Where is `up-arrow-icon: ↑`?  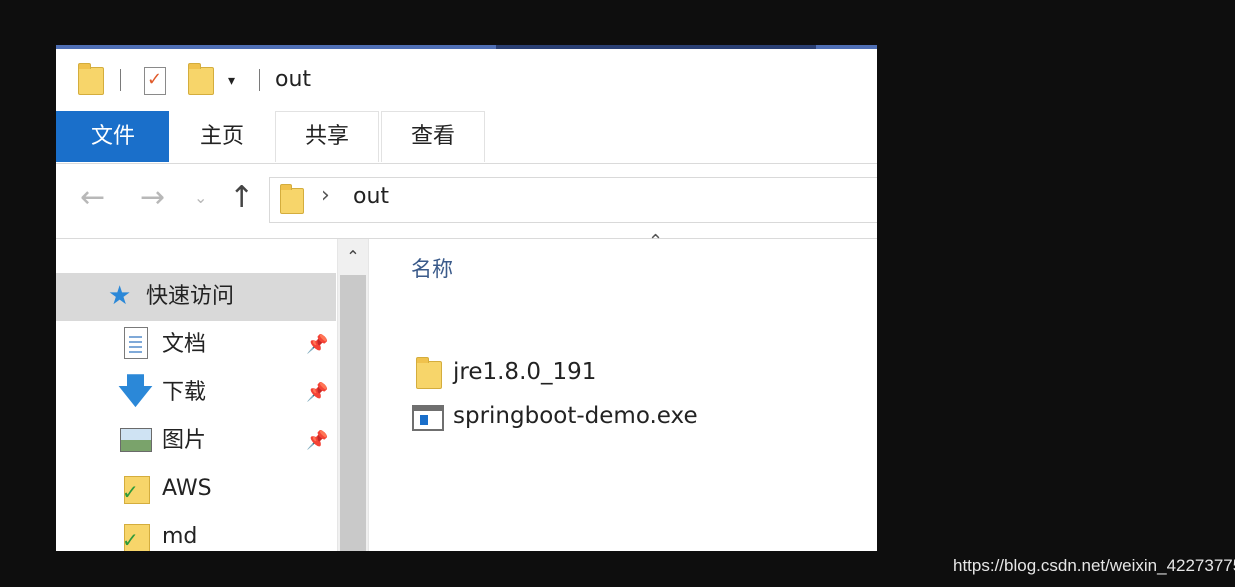 up-arrow-icon: ↑ is located at coordinates (241, 198).